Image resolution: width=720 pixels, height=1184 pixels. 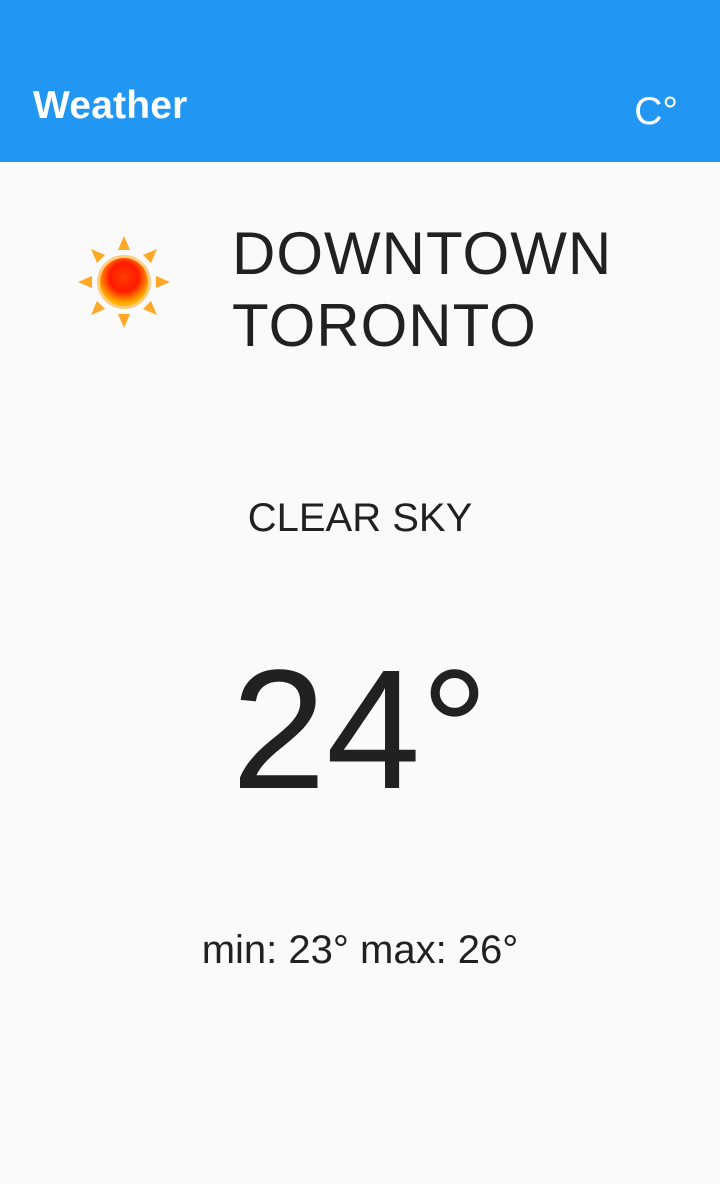 What do you see at coordinates (110, 105) in the screenshot?
I see `app-title: Weather` at bounding box center [110, 105].